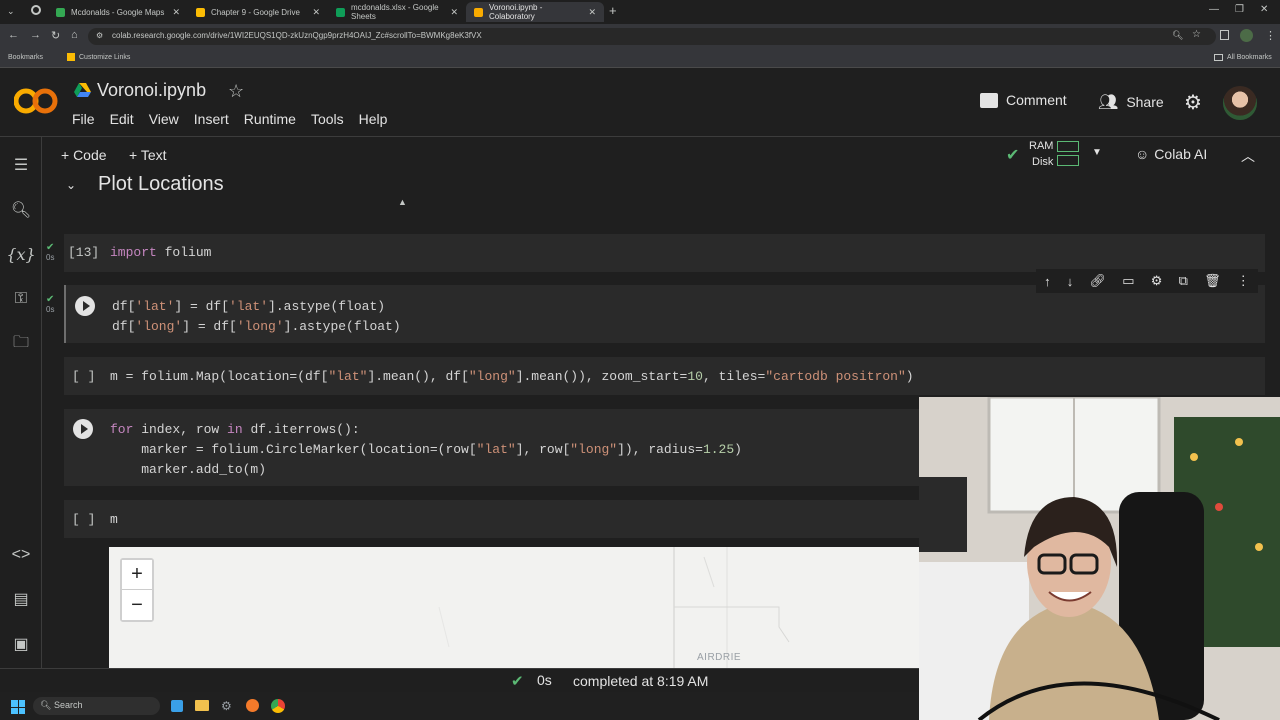 This screenshot has height=720, width=1280. Describe the element at coordinates (535, 12) in the screenshot. I see `tab-colab: Voronoi.ipynb - Colaboratory ✕` at that location.